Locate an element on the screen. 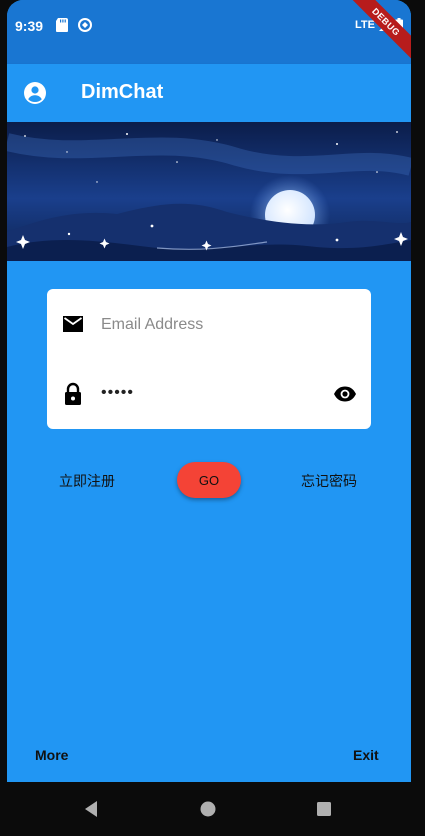 The image size is (425, 836). status-bar: 9:39 LTE DEBUG is located at coordinates (209, 33).